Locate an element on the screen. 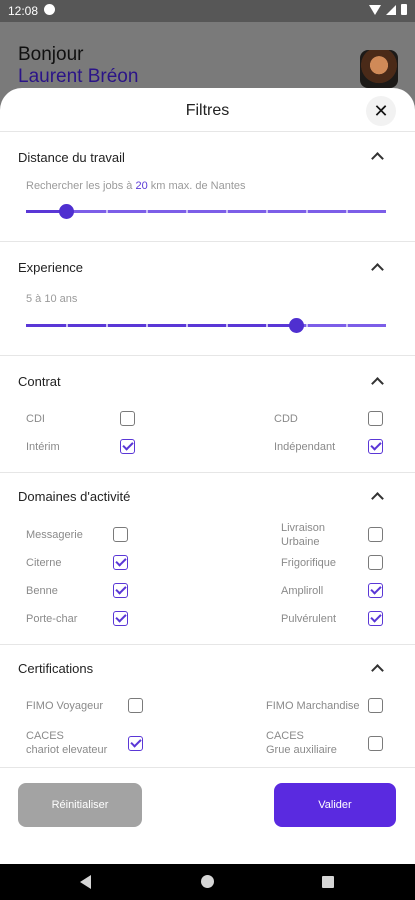 Image resolution: width=415 pixels, height=900 pixels. close-button: ✕ is located at coordinates (381, 111).